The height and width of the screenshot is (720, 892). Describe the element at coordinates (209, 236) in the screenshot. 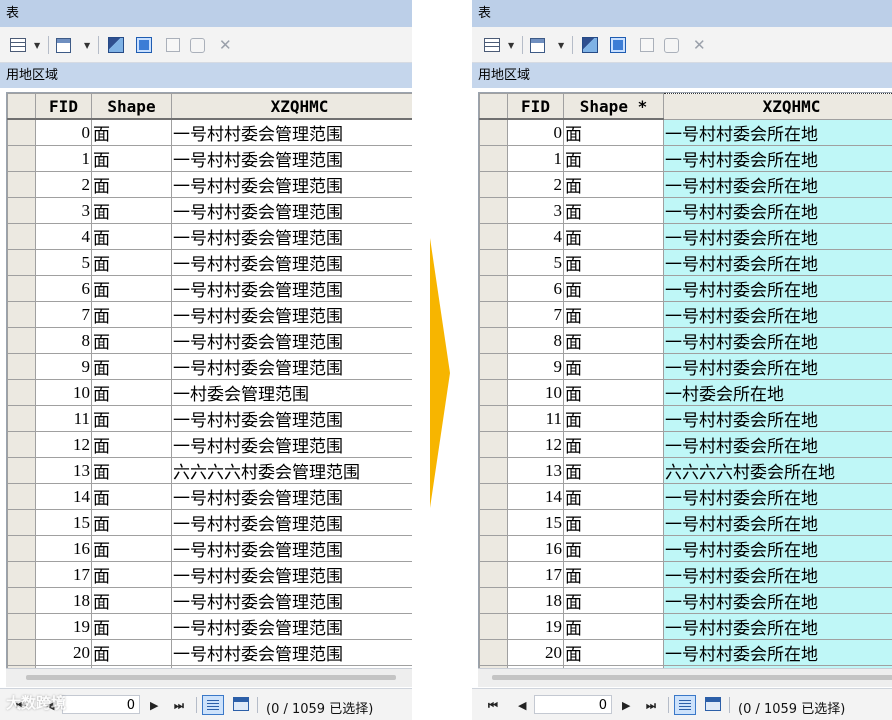

I see `table-row: 4 面一号村村委会管理范围` at that location.